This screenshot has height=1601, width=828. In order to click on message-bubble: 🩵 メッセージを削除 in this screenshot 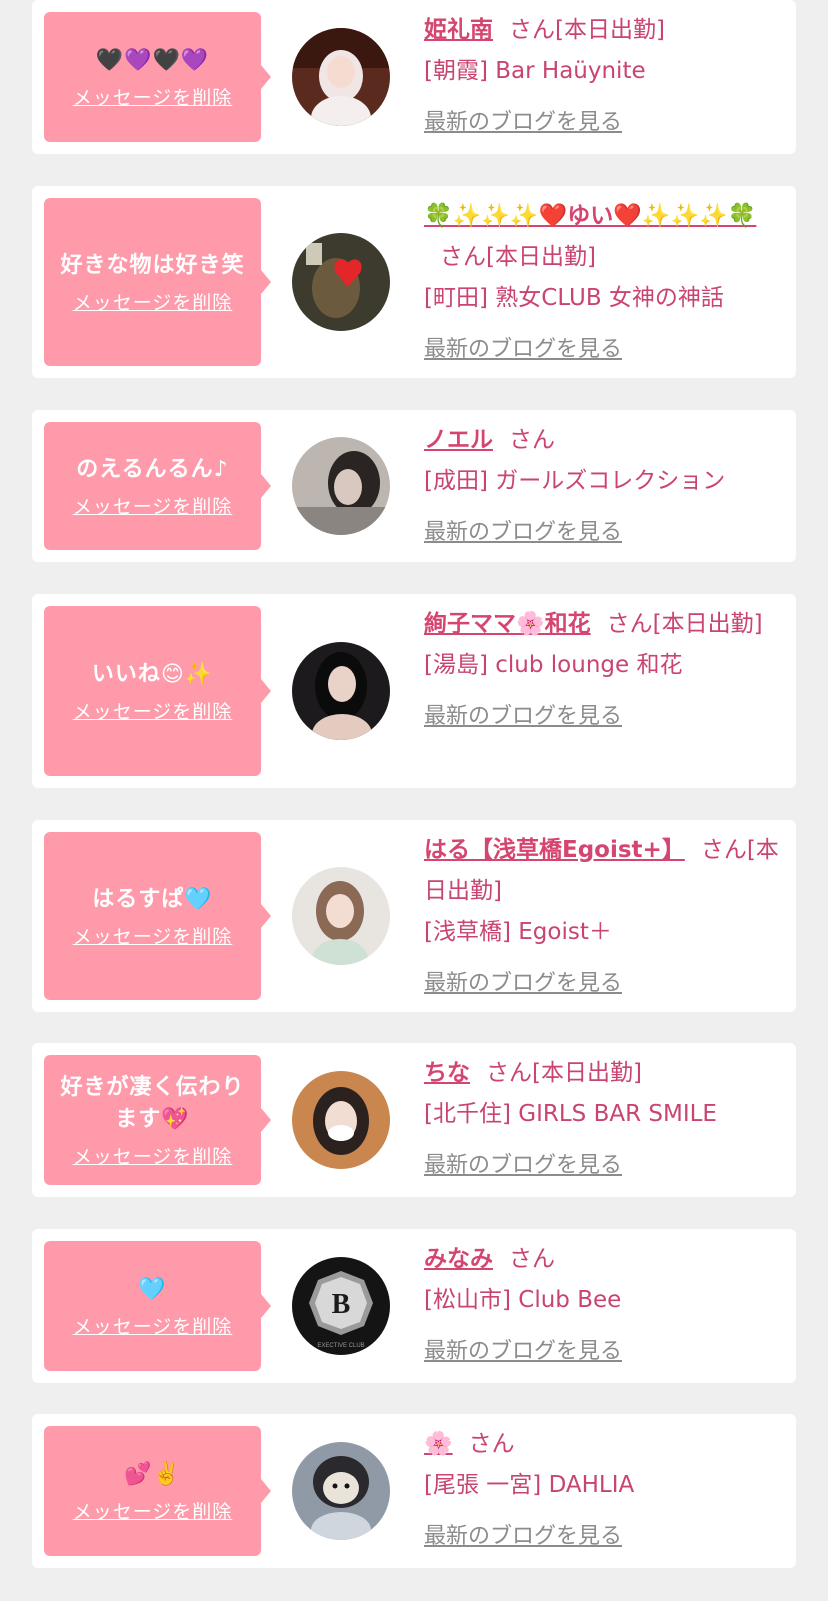, I will do `click(157, 1306)`.